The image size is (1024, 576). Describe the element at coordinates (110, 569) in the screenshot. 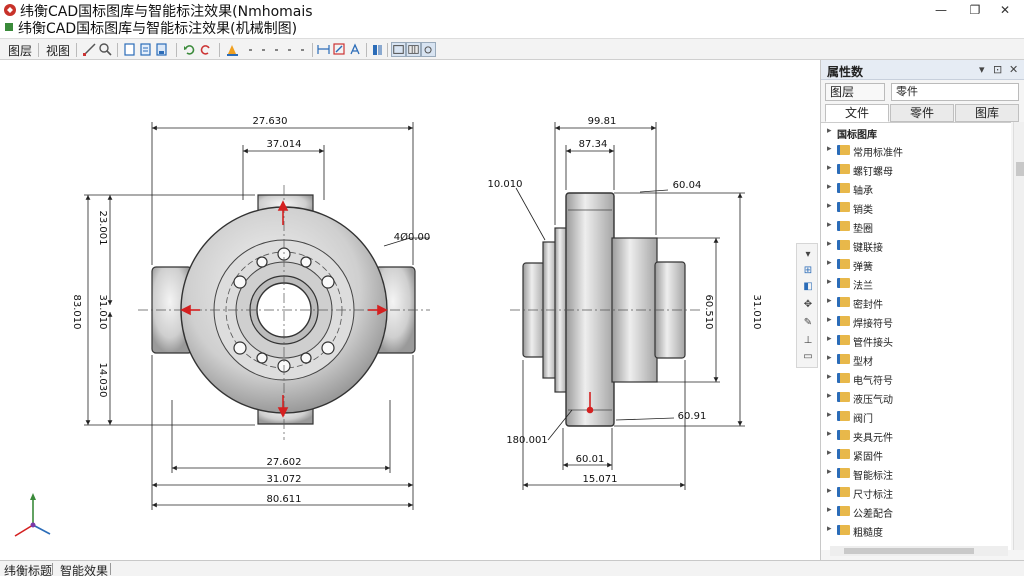

I see `status-separator` at that location.